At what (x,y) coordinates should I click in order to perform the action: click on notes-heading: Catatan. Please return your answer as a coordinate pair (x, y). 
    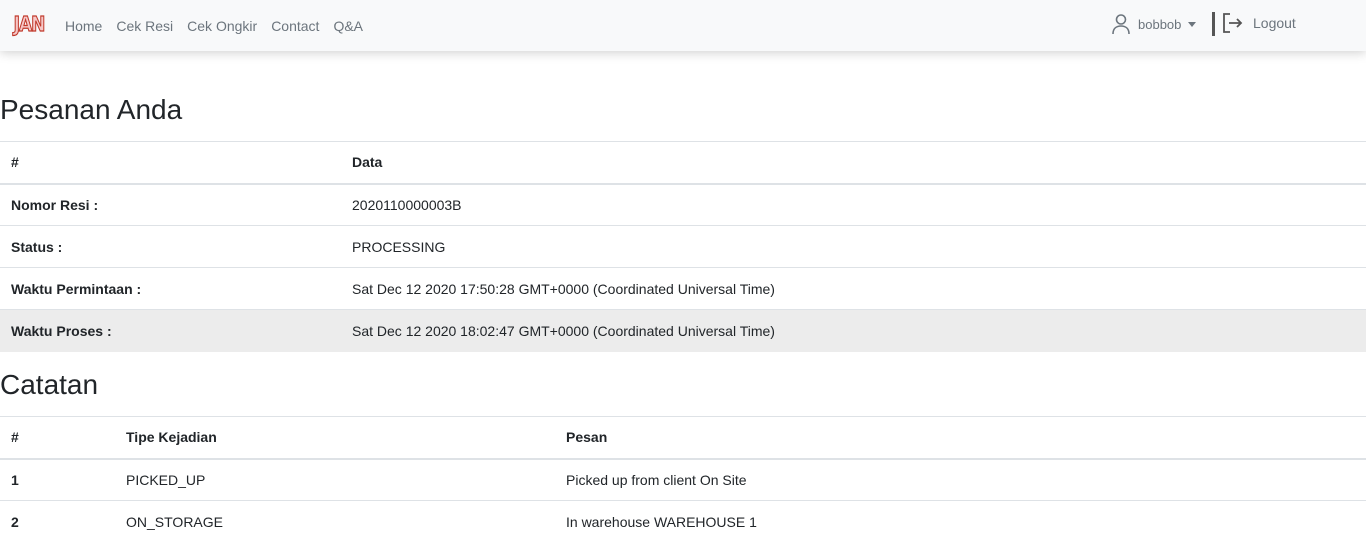
    Looking at the image, I should click on (49, 384).